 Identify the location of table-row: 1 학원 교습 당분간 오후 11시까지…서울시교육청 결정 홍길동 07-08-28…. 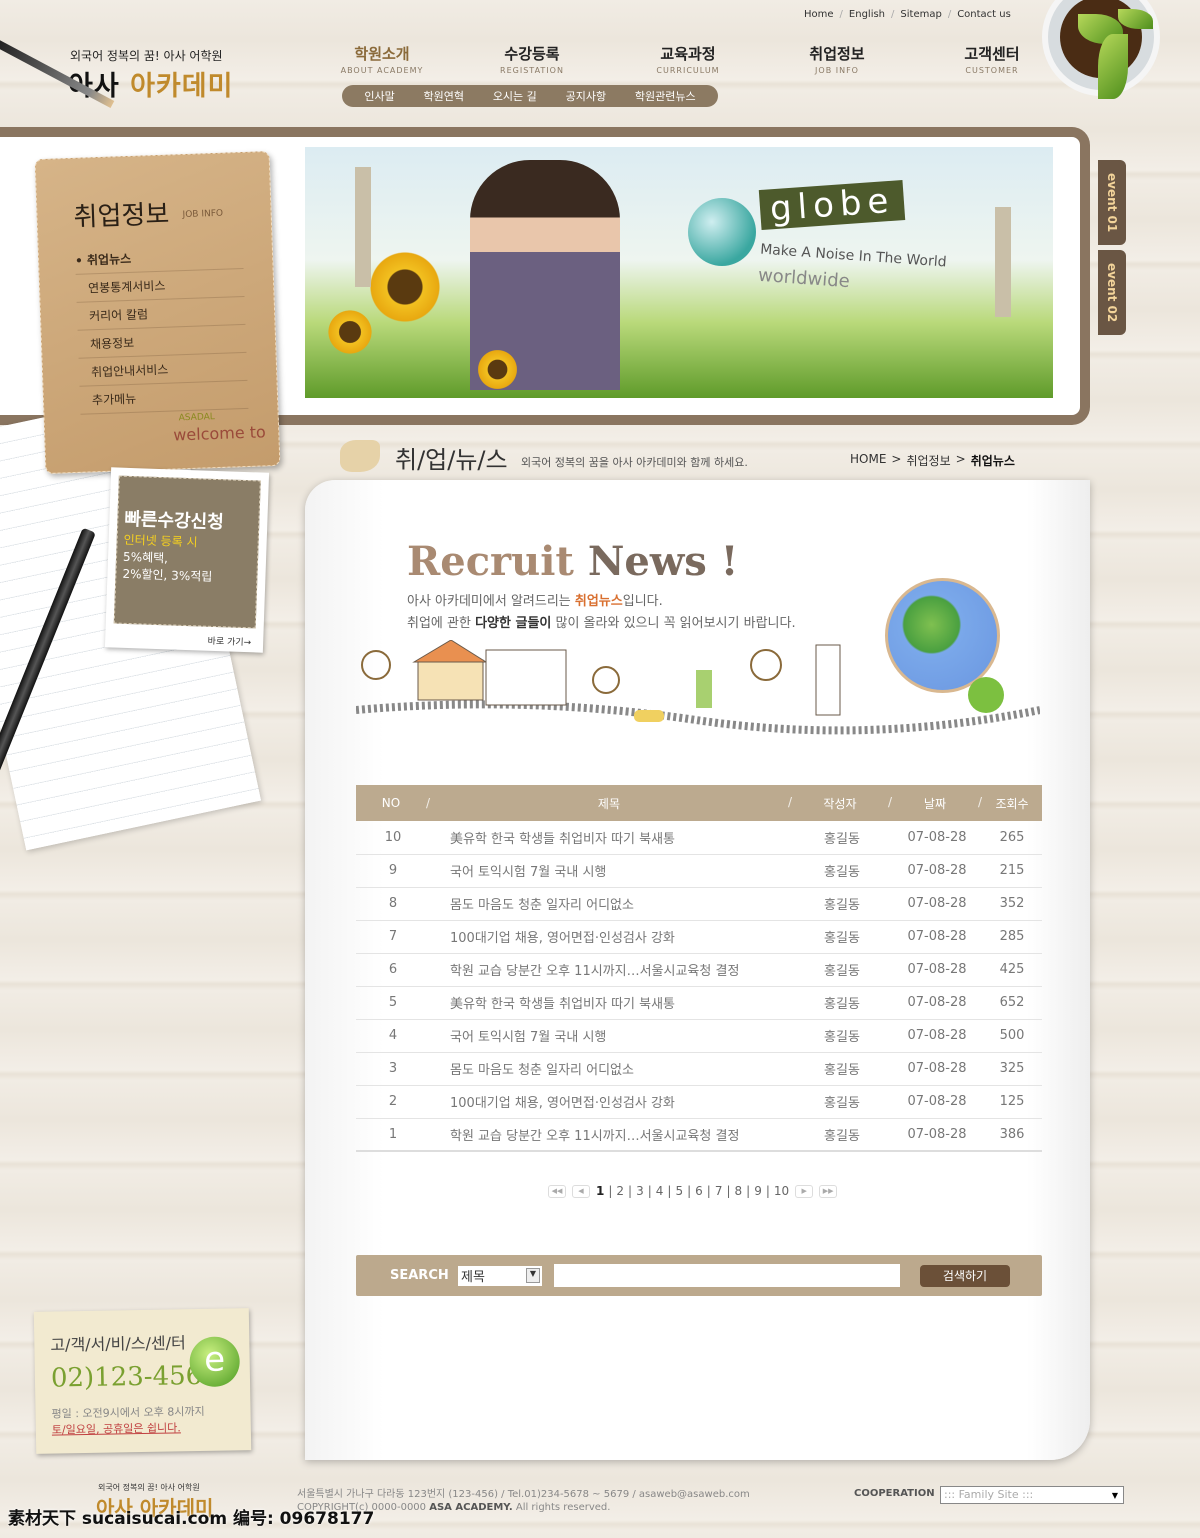
(699, 1135).